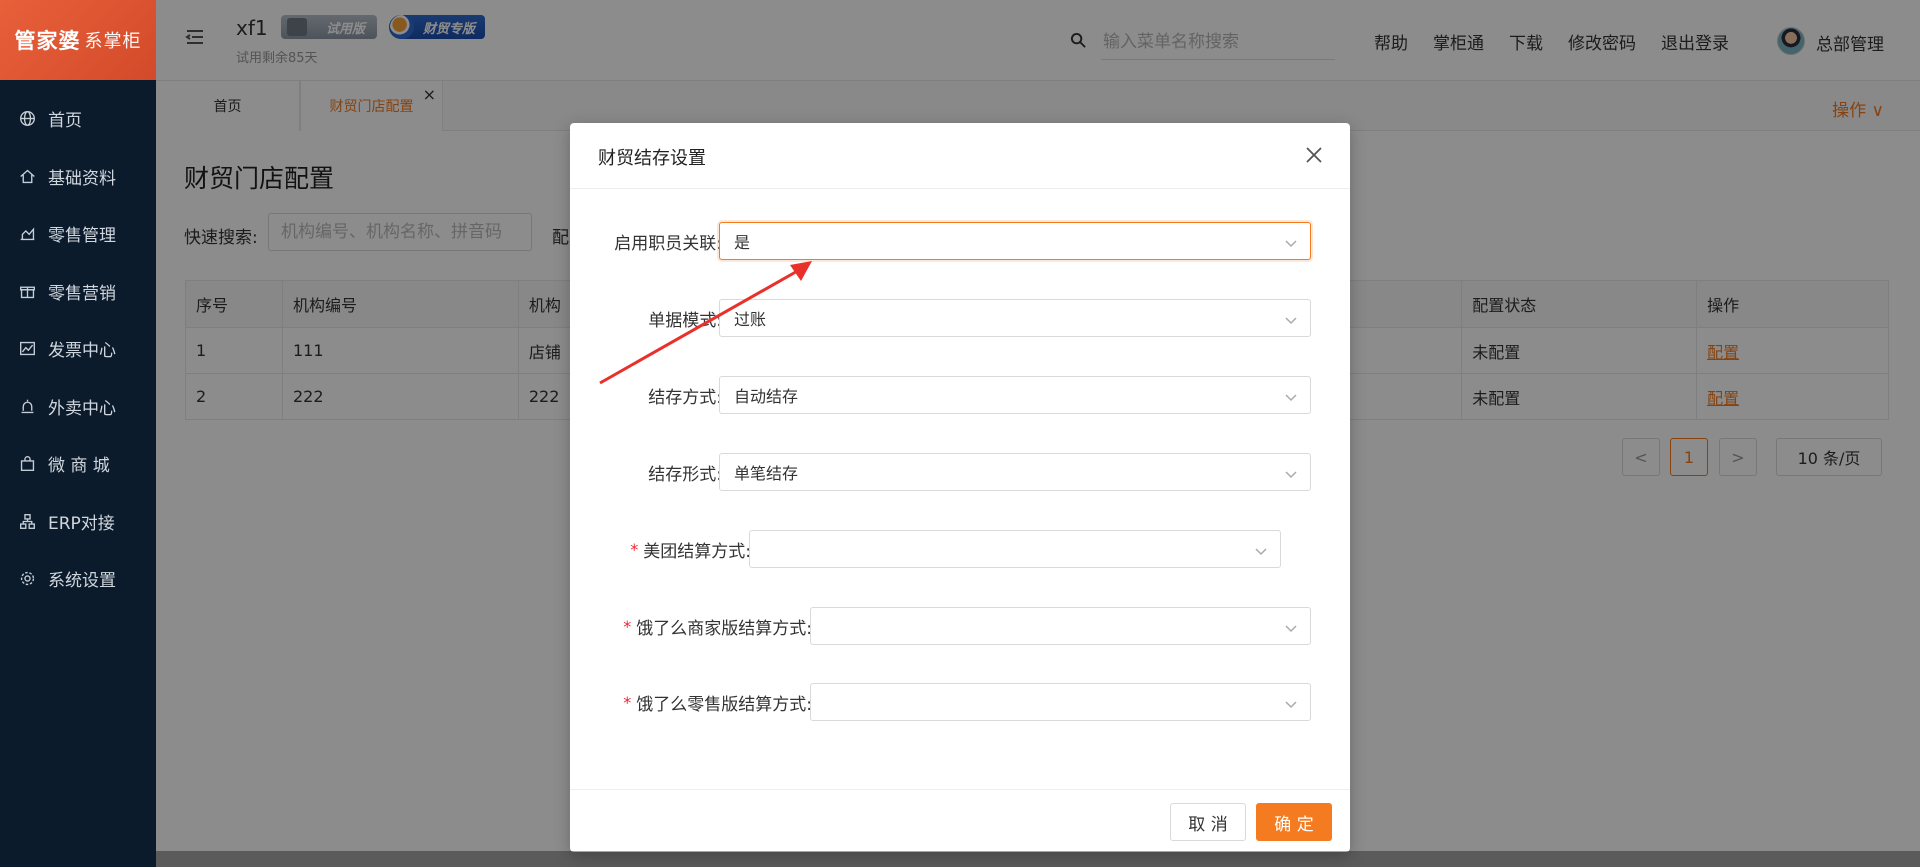 This screenshot has width=1920, height=867. What do you see at coordinates (1294, 822) in the screenshot?
I see `confirm-button: 确 定` at bounding box center [1294, 822].